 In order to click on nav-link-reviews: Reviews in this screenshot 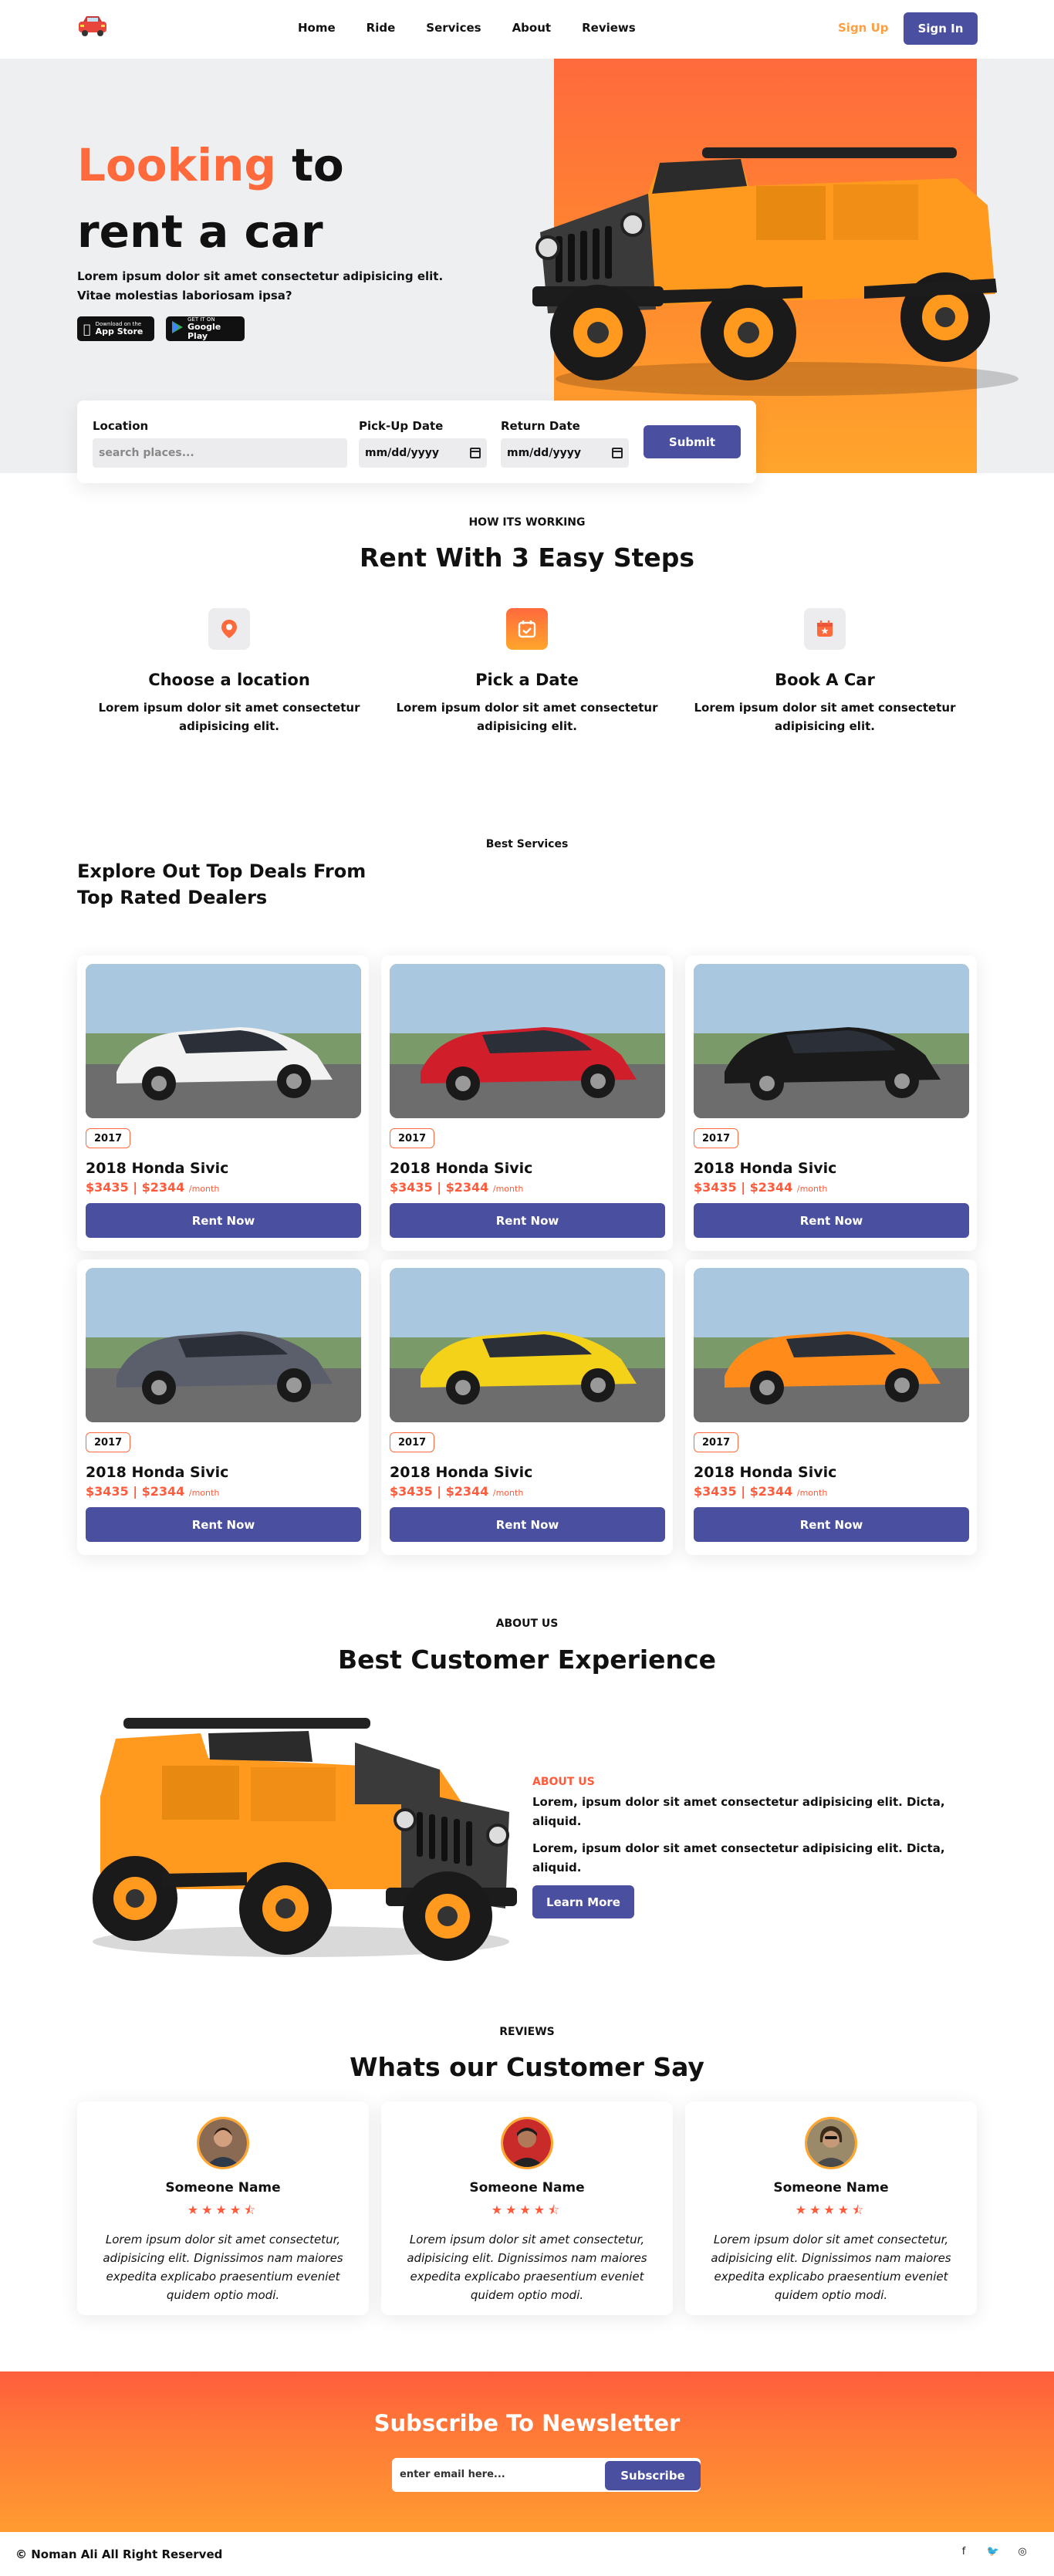, I will do `click(609, 28)`.